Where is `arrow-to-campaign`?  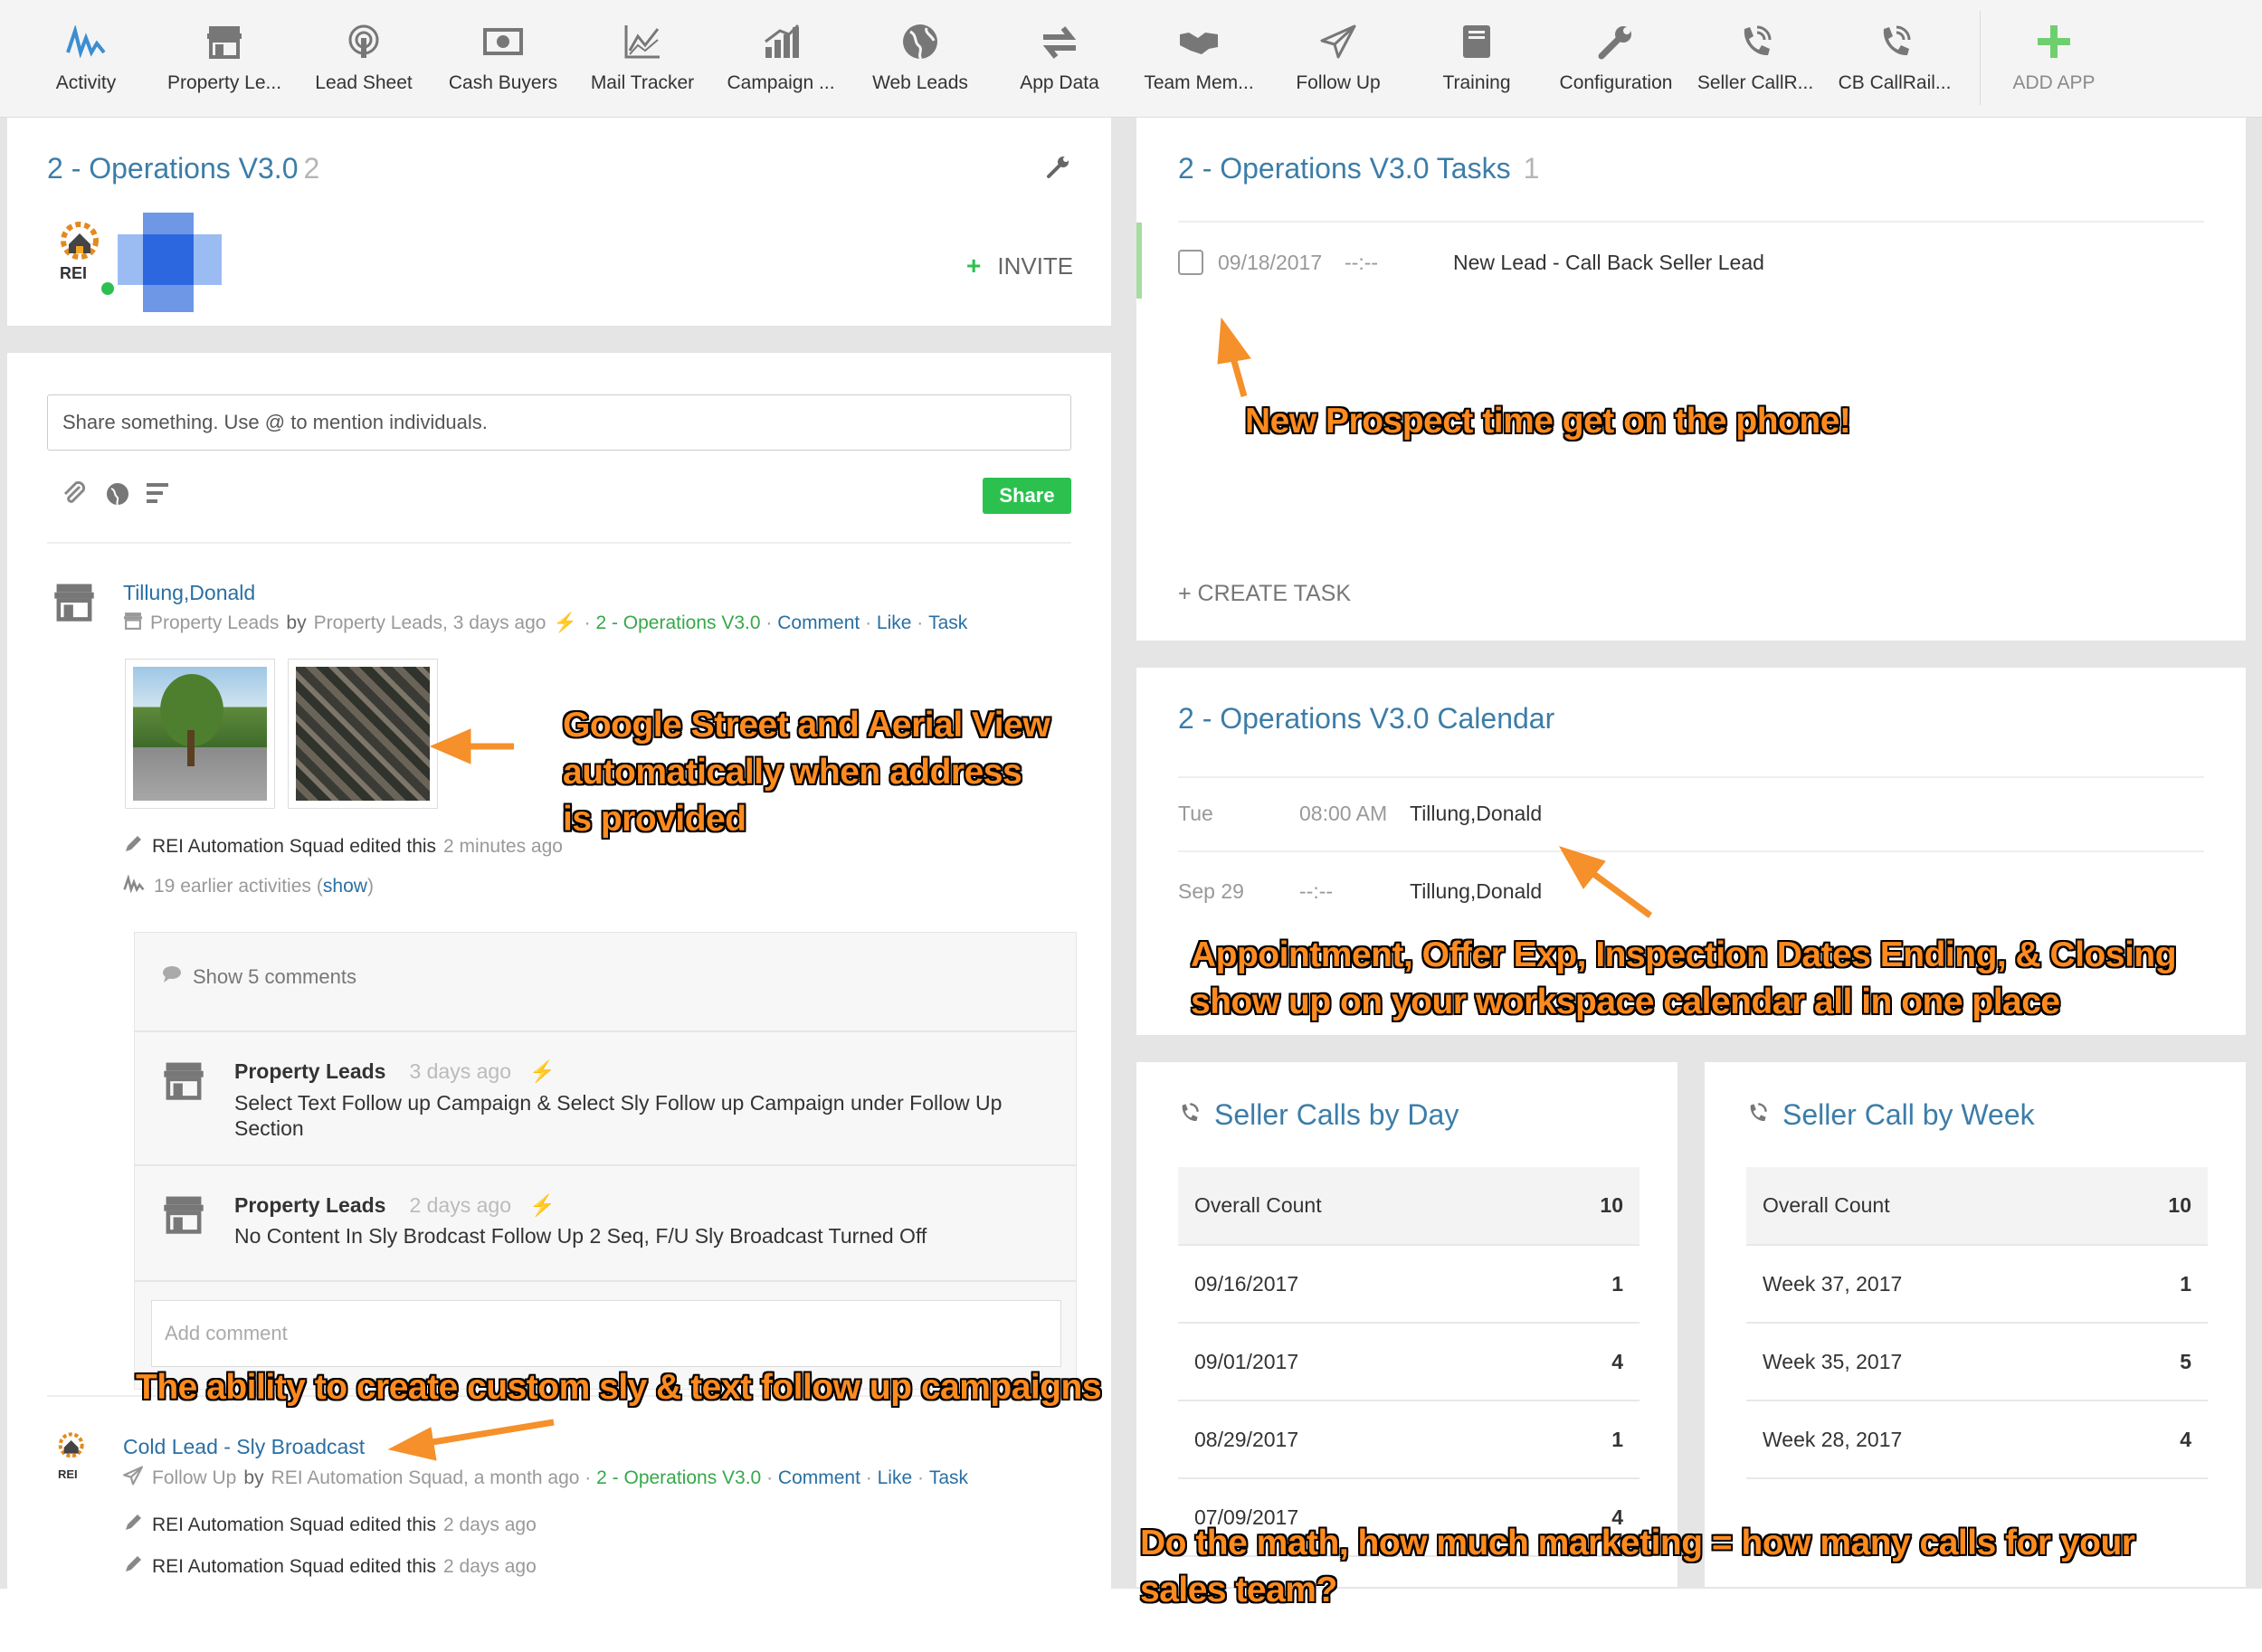 arrow-to-campaign is located at coordinates (493, 1432).